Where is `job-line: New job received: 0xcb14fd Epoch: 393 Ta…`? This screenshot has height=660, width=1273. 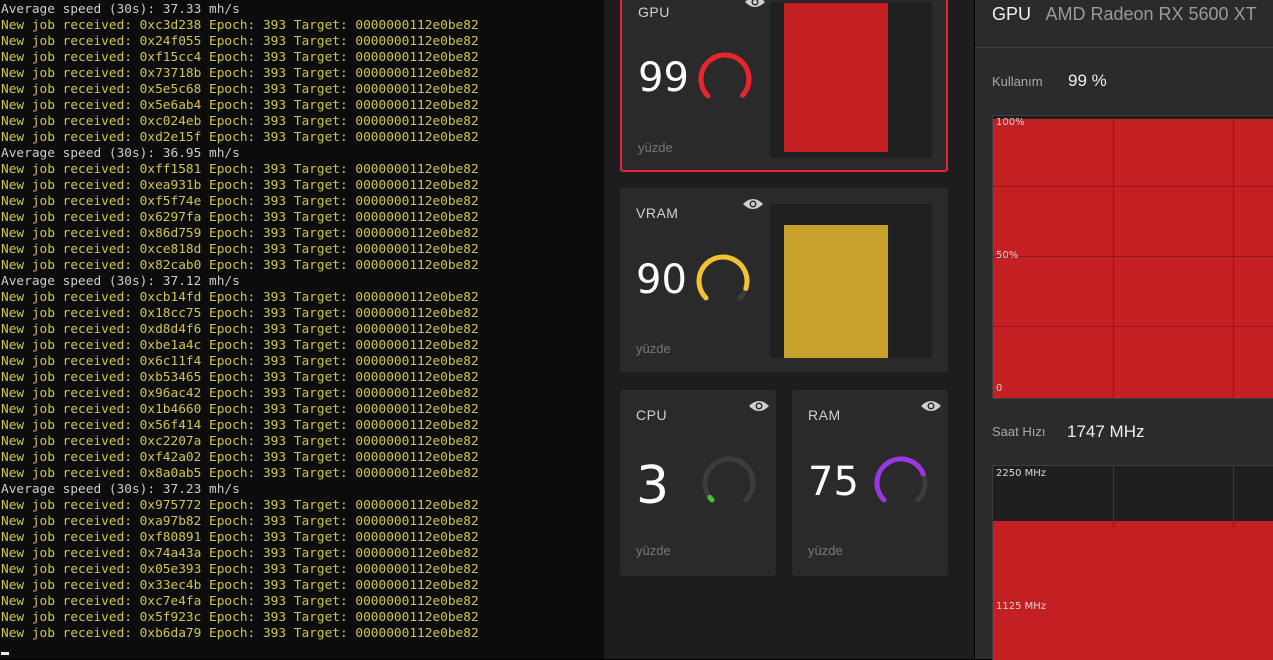
job-line: New job received: 0xcb14fd Epoch: 393 Ta… is located at coordinates (240, 297).